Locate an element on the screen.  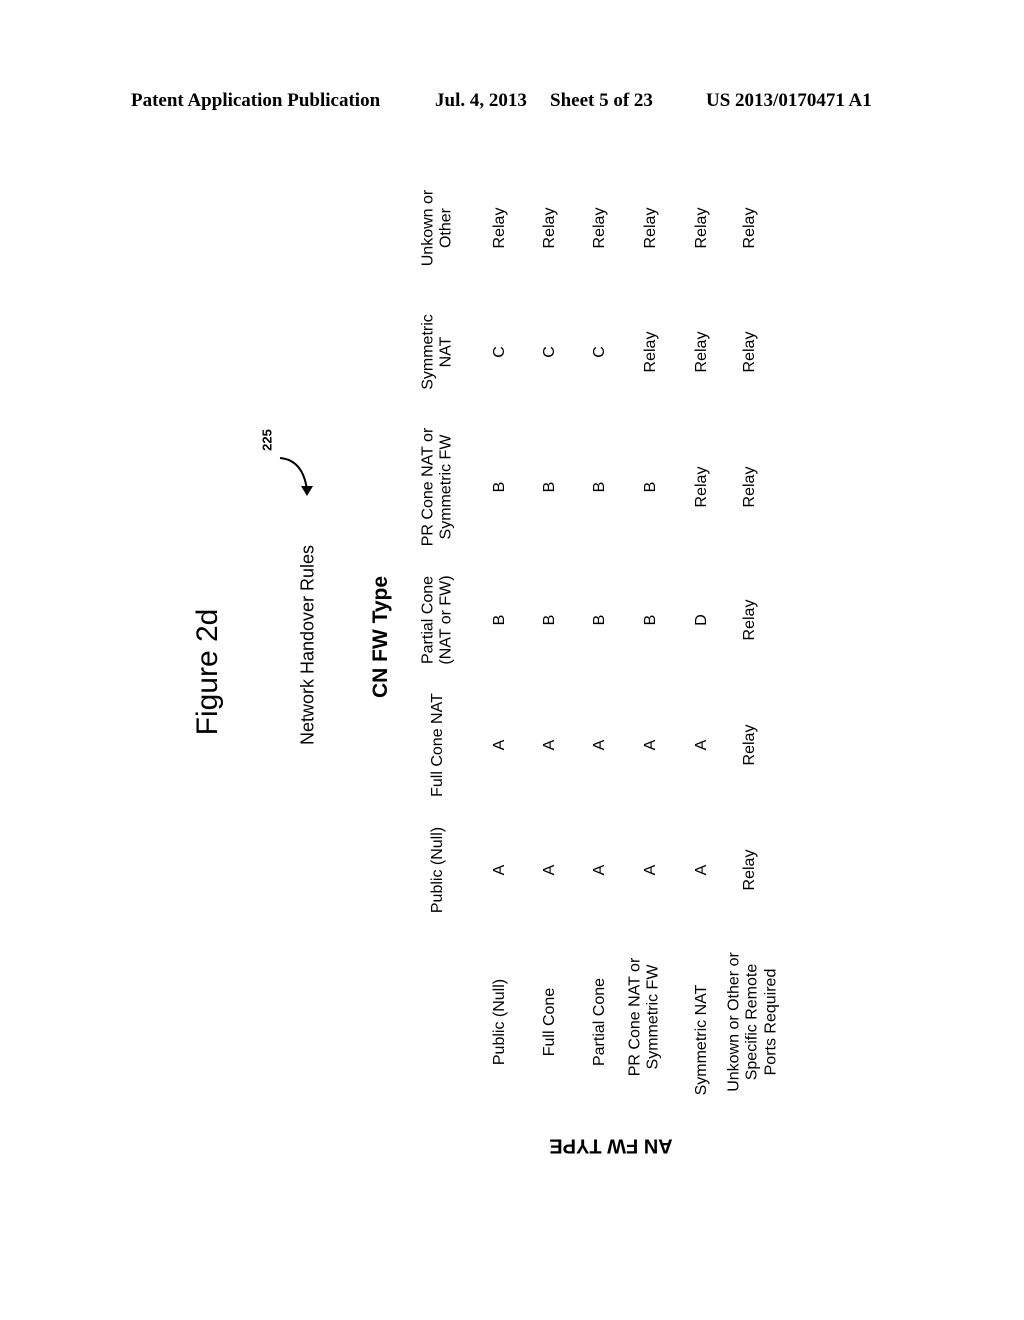
column-header: Public (Null) is located at coordinates (437, 870).